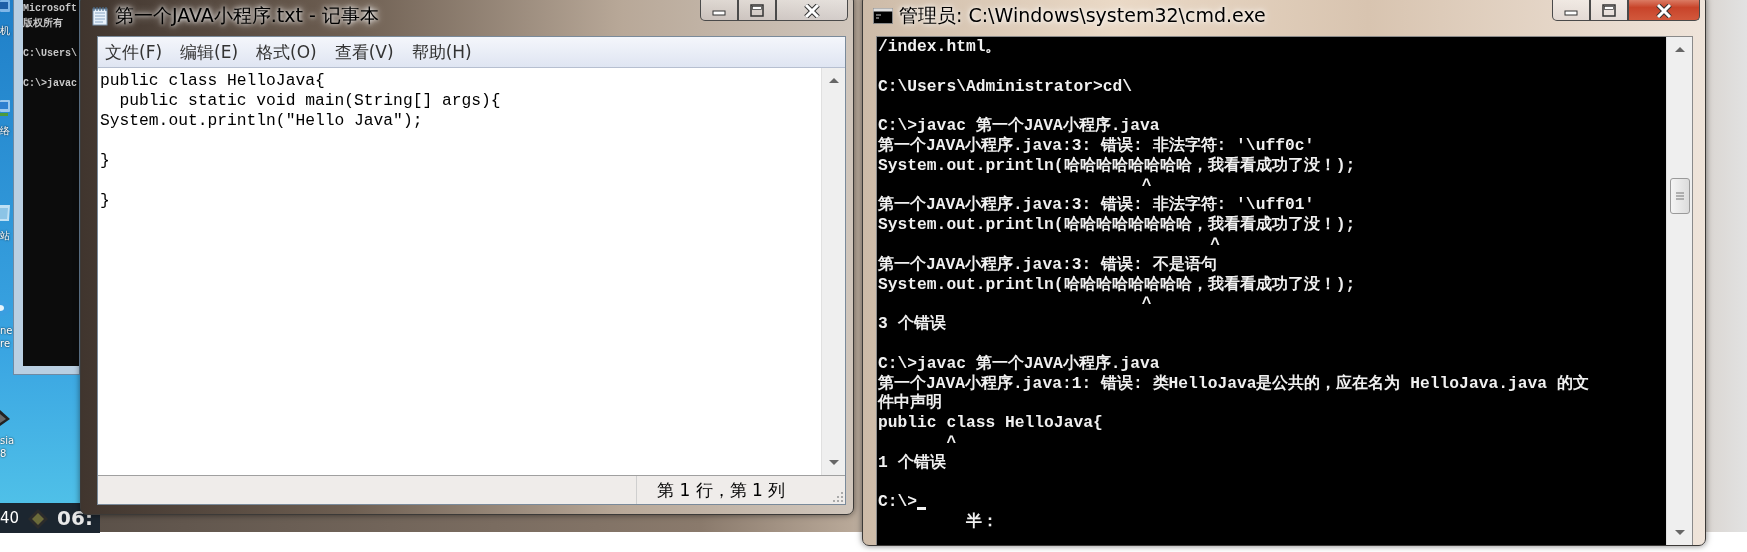  I want to click on console-line: public class HelloJava{, so click(990, 423).